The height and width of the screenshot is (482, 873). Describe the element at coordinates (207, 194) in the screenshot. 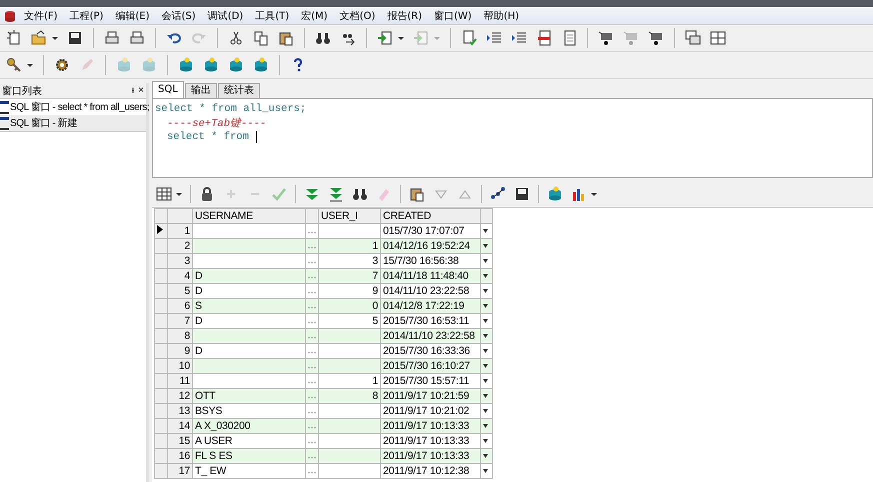

I see `lock-icon` at that location.